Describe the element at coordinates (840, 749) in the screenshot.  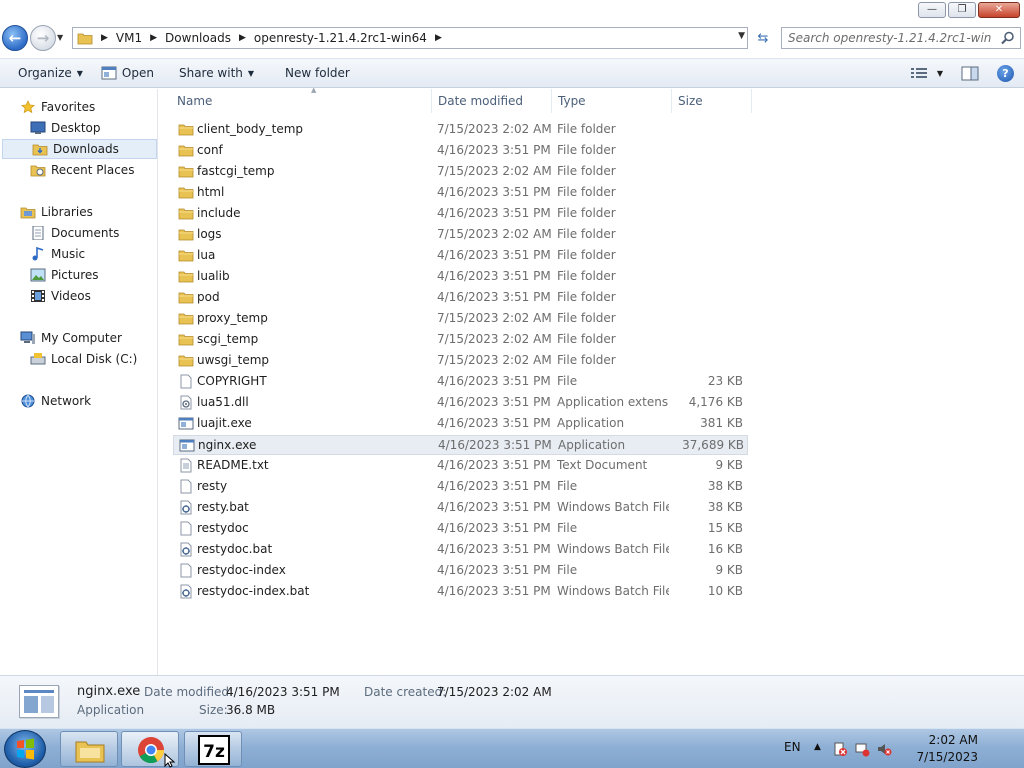
I see `action-center-icon` at that location.